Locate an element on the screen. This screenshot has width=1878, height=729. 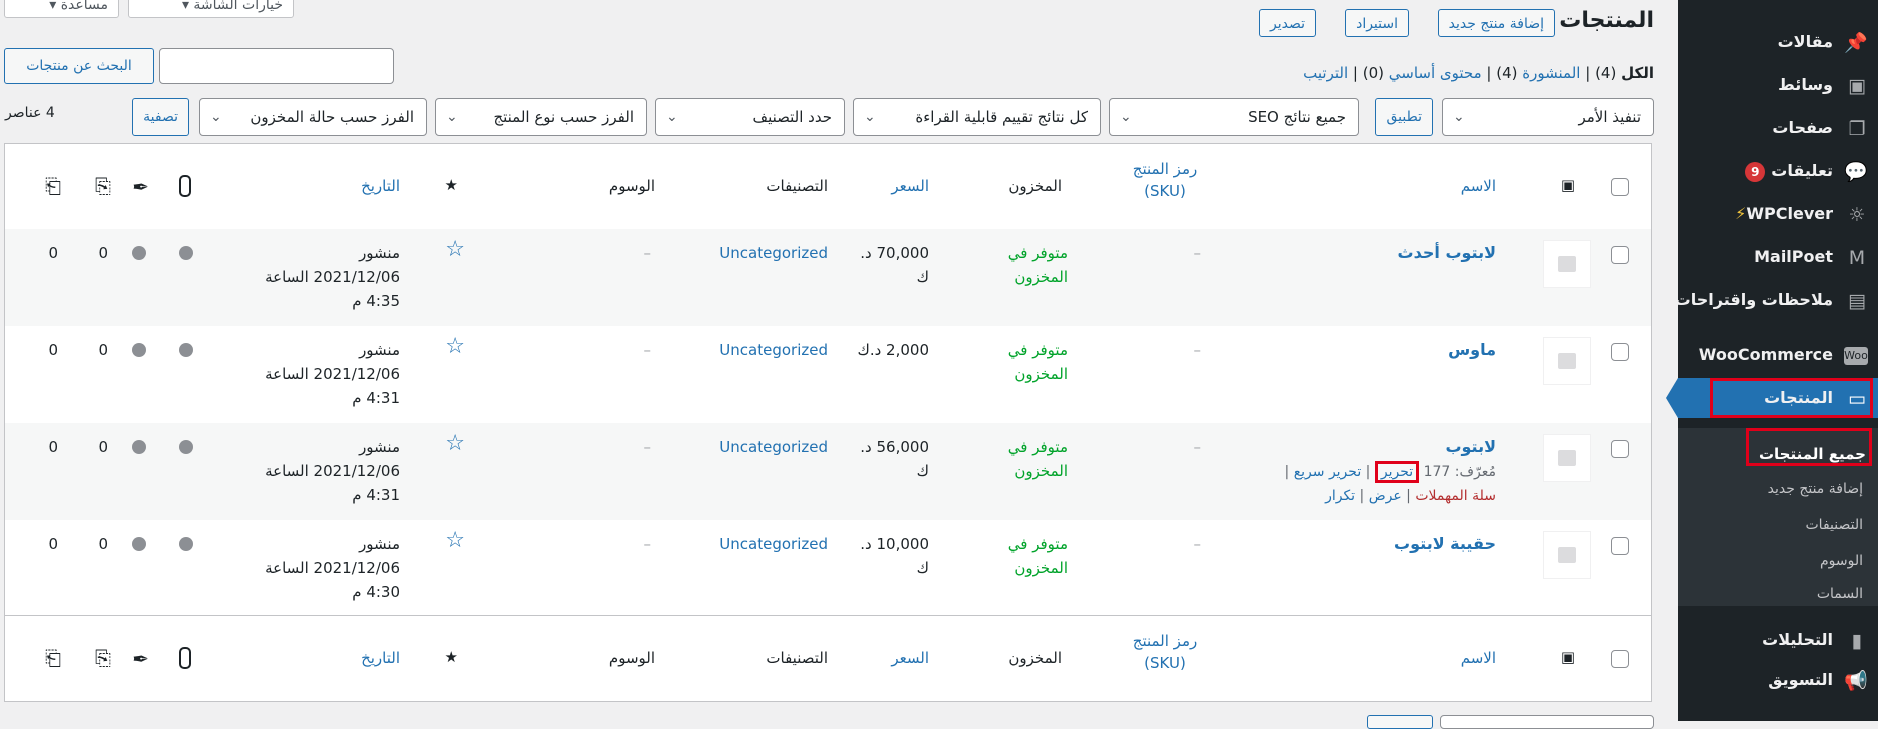
column-categories: التصنيفات is located at coordinates (797, 186).